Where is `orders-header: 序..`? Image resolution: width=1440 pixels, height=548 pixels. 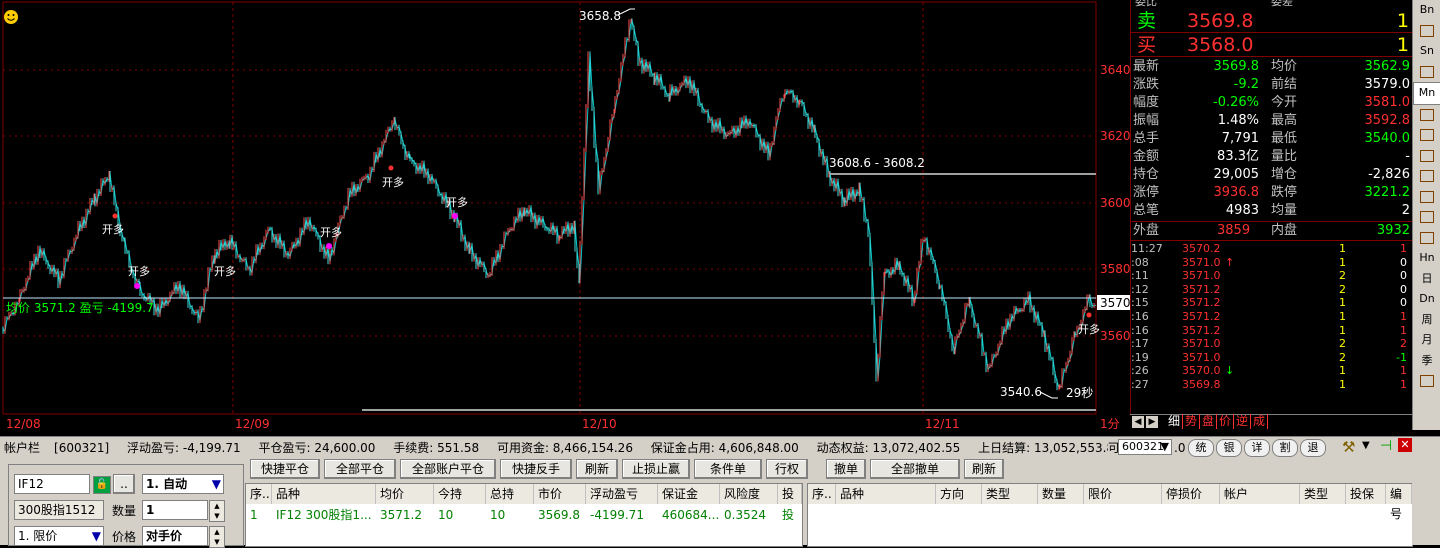 orders-header: 序.. is located at coordinates (822, 494).